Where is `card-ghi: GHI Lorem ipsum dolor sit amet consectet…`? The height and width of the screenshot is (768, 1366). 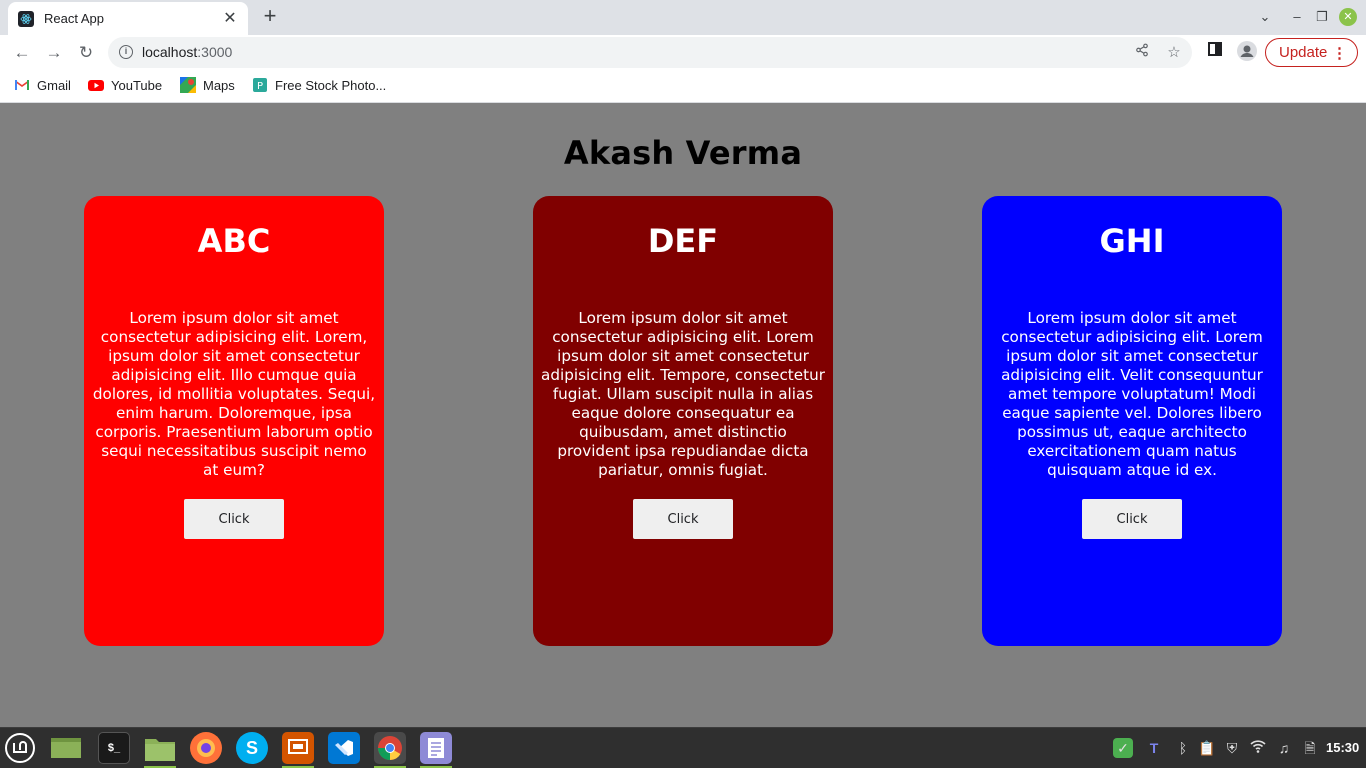 card-ghi: GHI Lorem ipsum dolor sit amet consectet… is located at coordinates (1132, 421).